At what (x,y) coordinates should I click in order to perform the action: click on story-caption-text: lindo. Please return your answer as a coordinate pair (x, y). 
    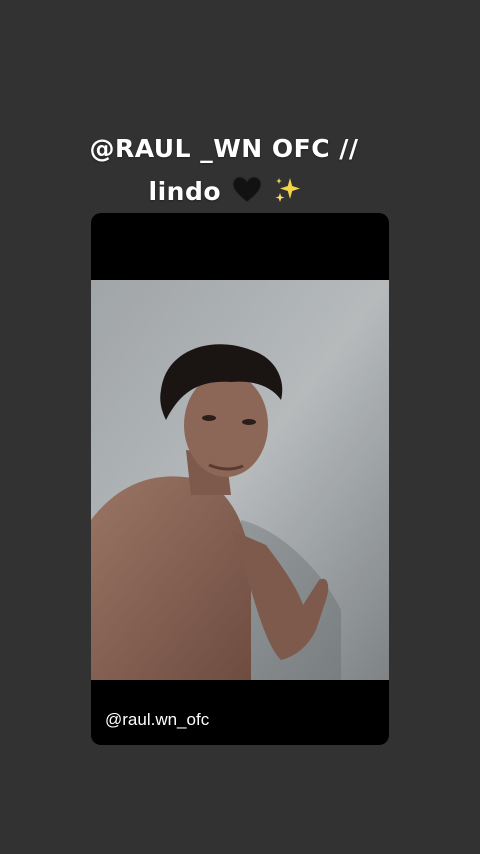
    Looking at the image, I should click on (233, 193).